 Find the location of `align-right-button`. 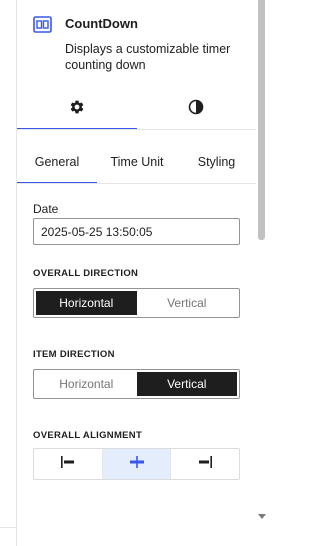

align-right-button is located at coordinates (205, 464).